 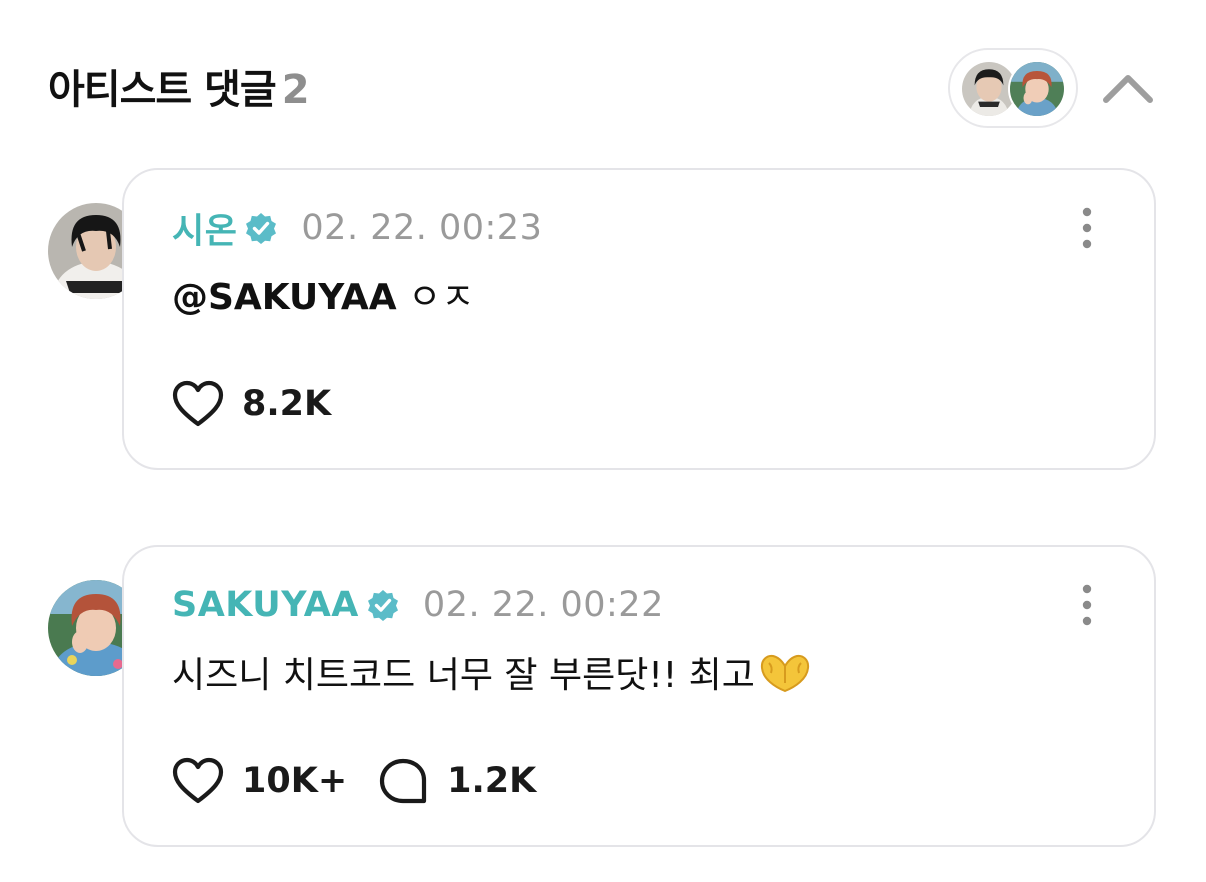 I want to click on speech-bubble-icon, so click(x=403, y=781).